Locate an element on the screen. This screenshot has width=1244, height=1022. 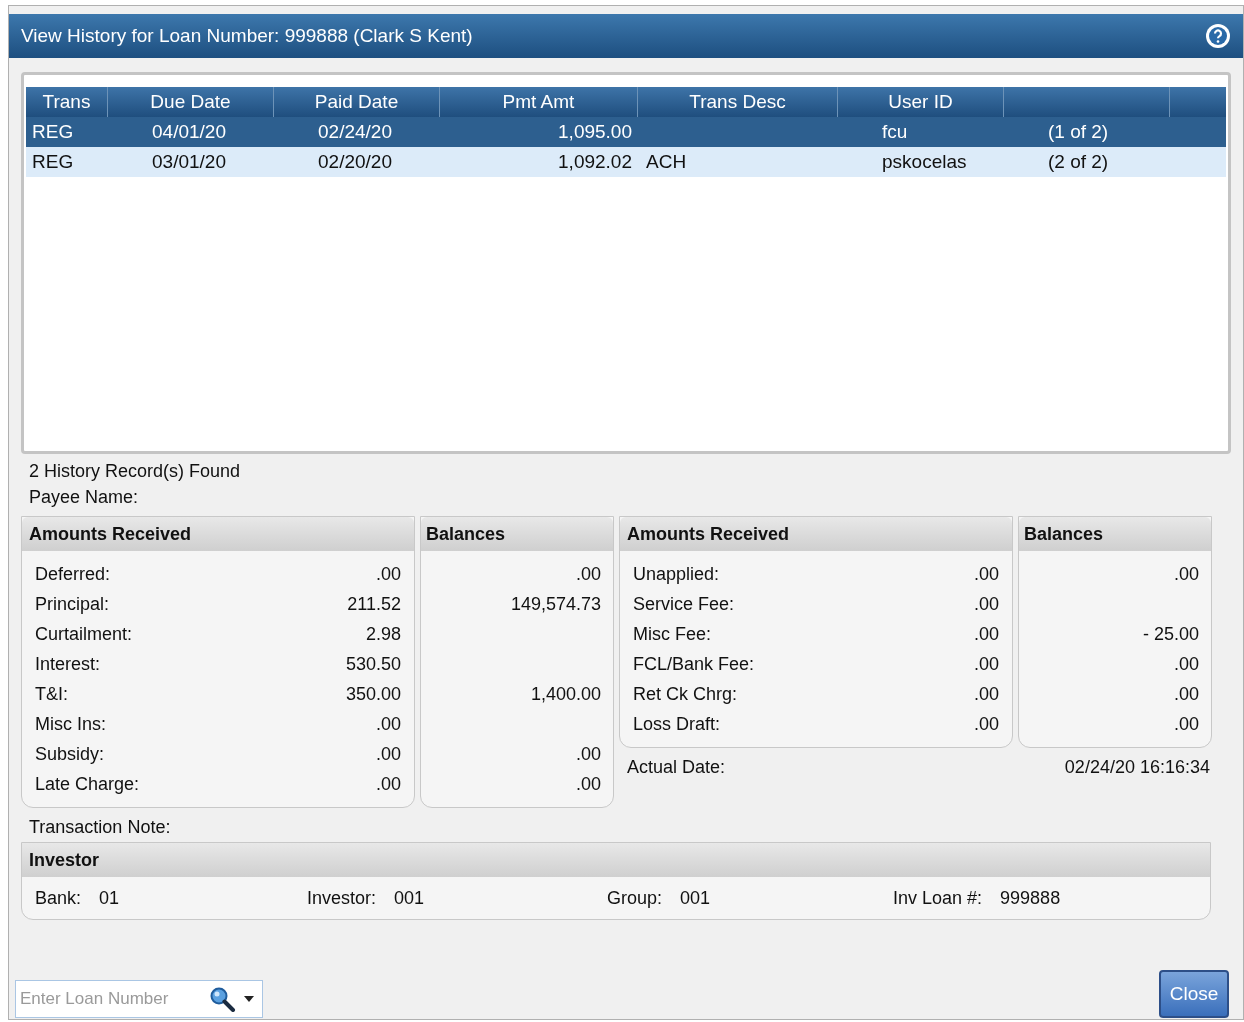
close-button: Close is located at coordinates (1194, 994).